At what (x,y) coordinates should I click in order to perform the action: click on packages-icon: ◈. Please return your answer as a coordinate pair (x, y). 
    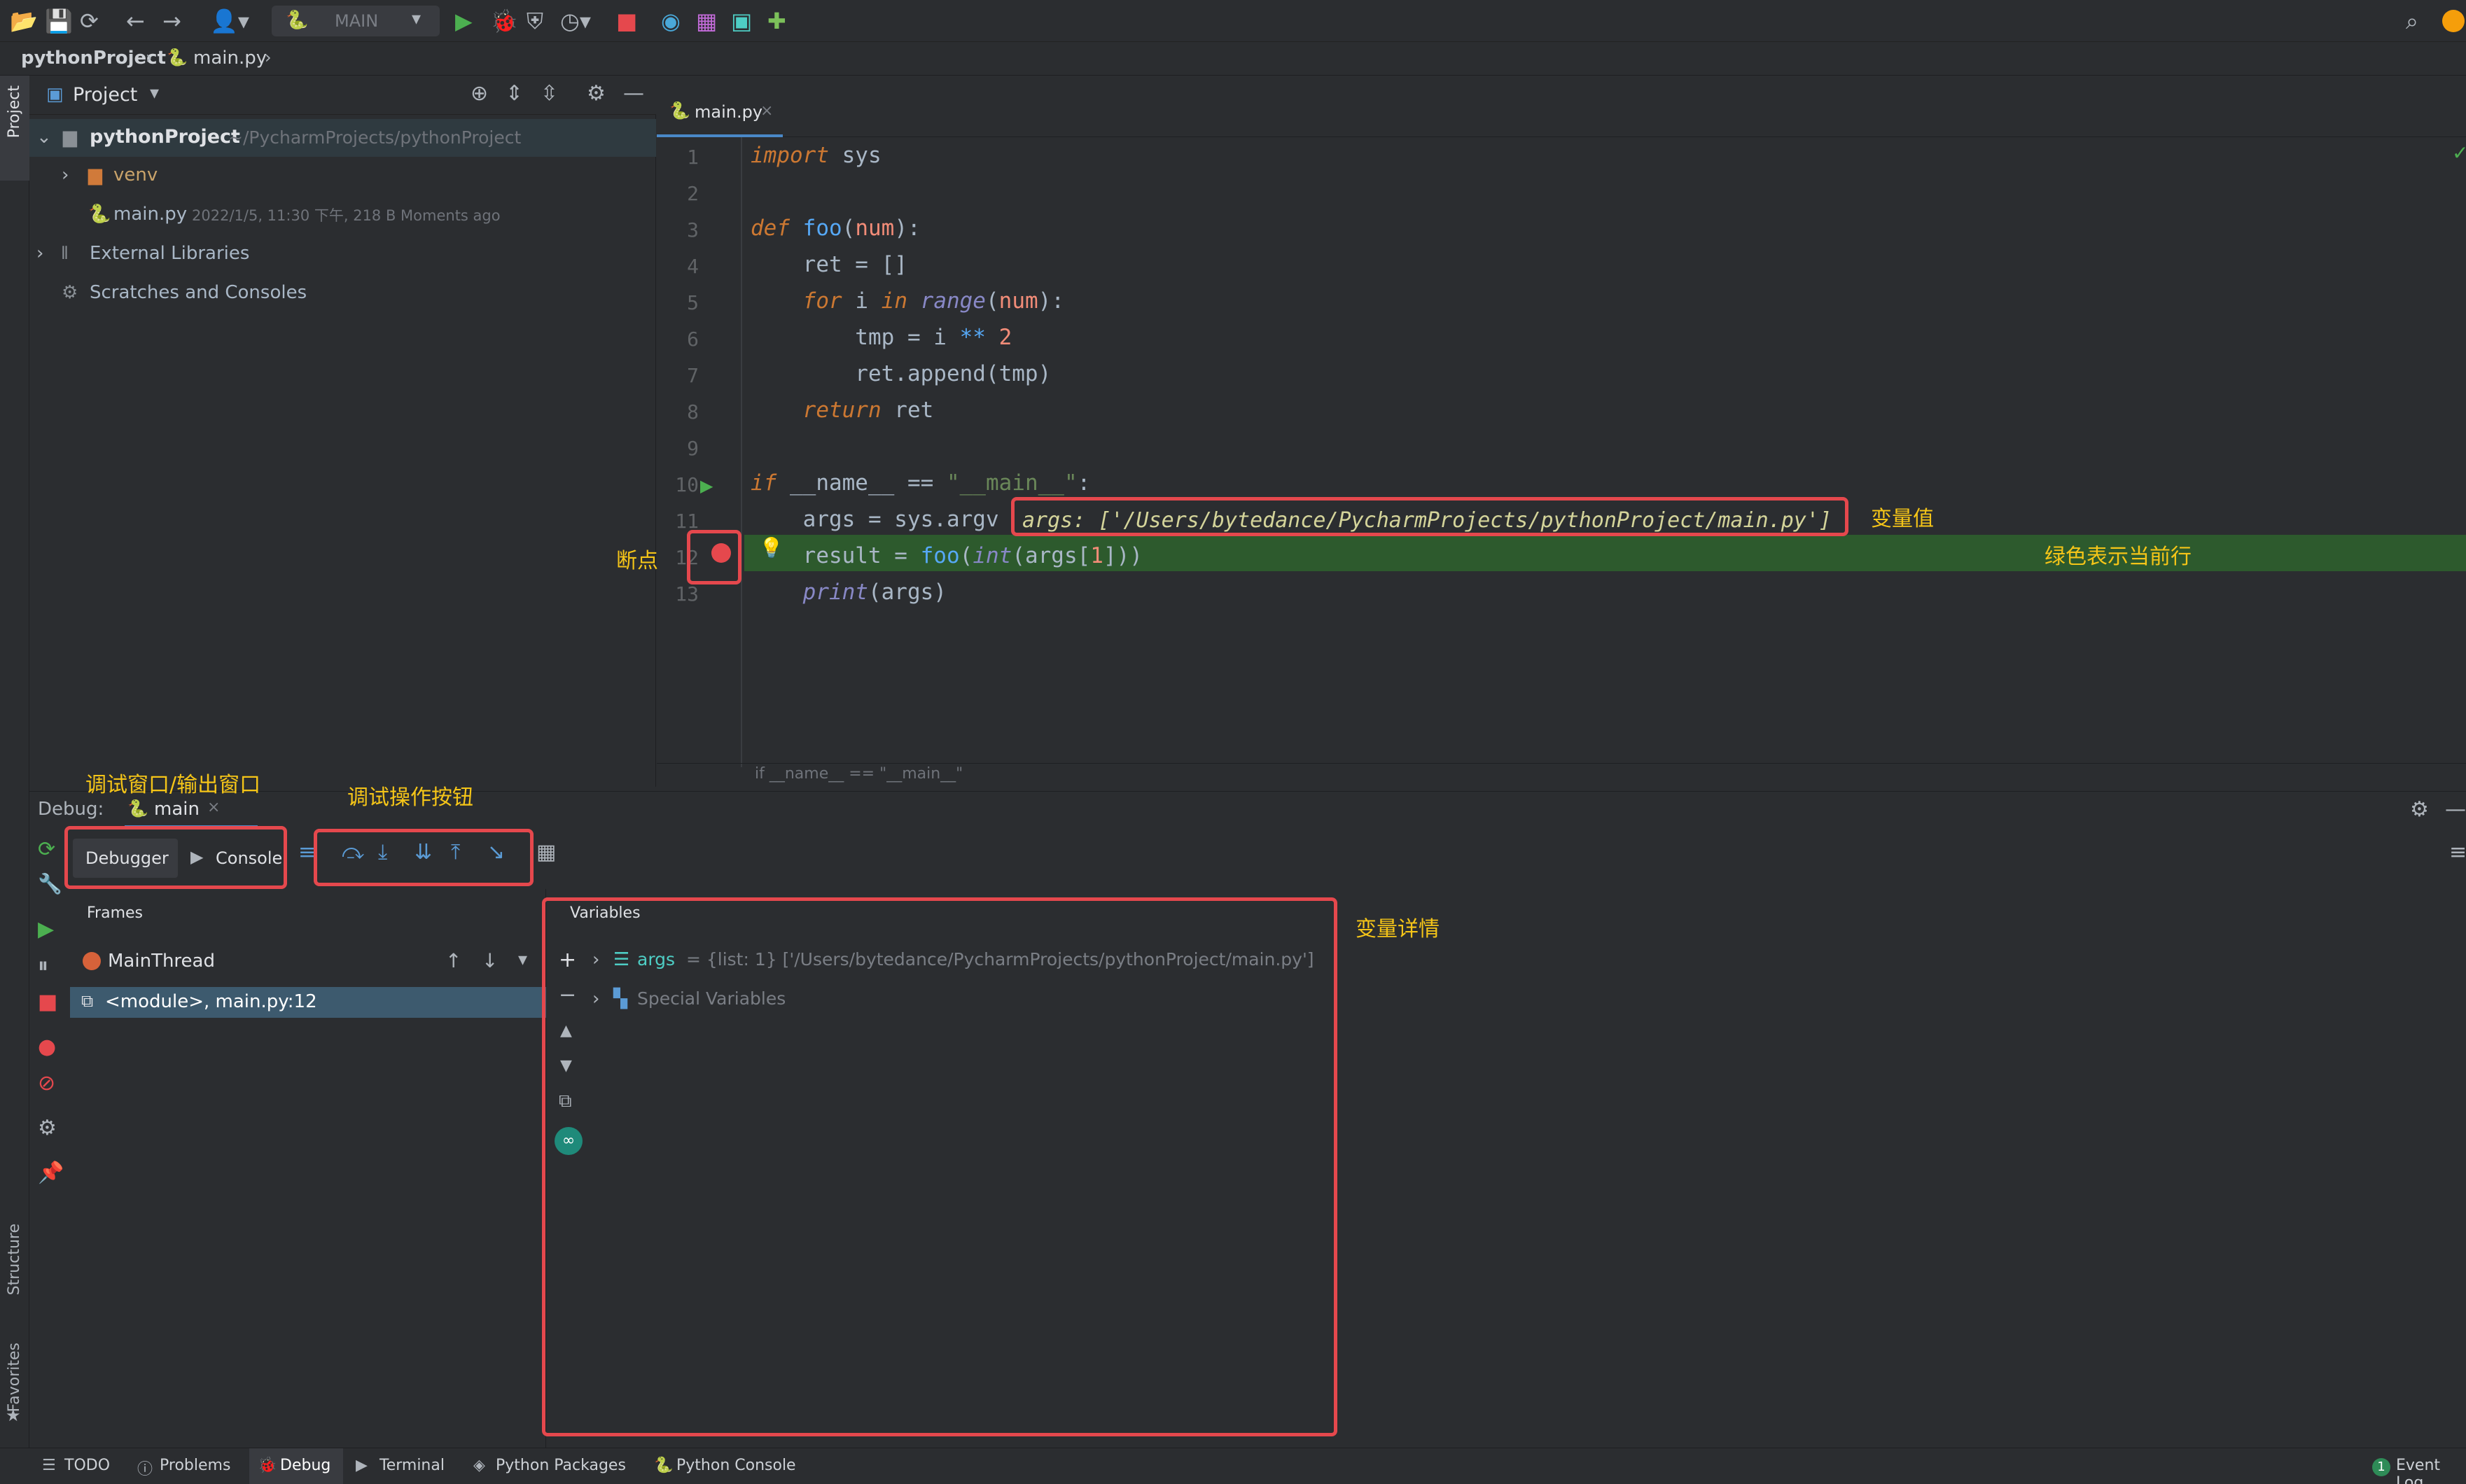
    Looking at the image, I should click on (479, 1465).